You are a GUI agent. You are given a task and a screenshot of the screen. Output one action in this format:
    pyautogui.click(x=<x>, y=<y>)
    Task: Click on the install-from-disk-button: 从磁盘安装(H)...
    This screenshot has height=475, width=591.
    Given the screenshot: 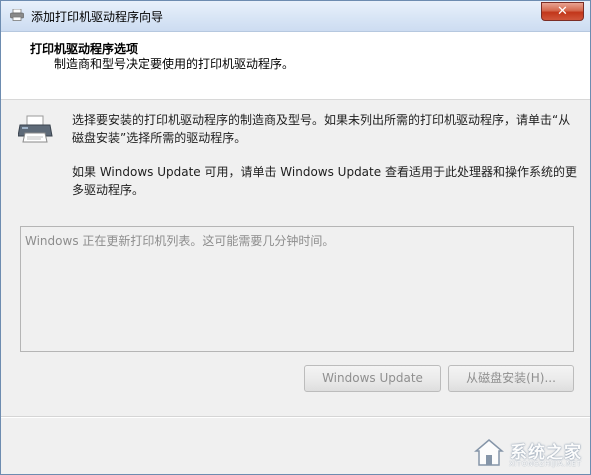 What is the action you would take?
    pyautogui.click(x=511, y=378)
    